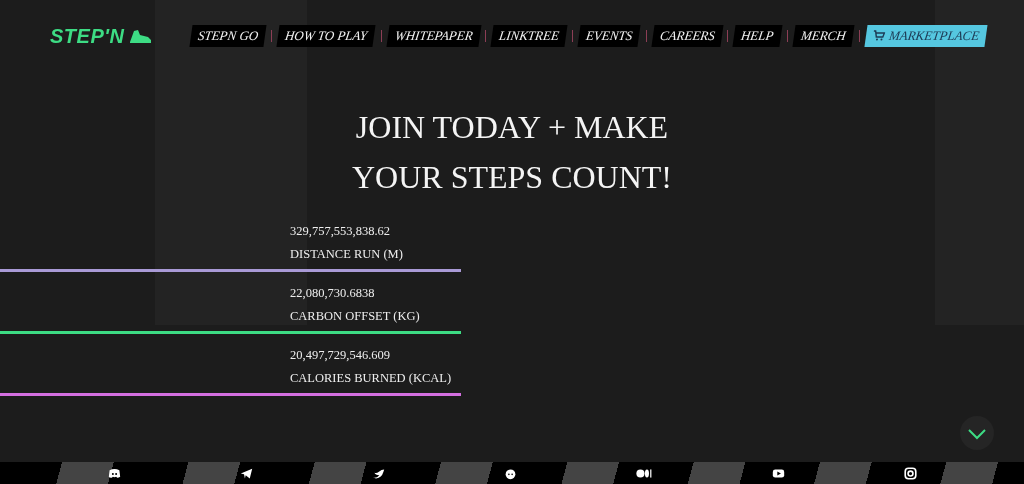 The height and width of the screenshot is (484, 1024). I want to click on nav-link: HELP, so click(757, 36).